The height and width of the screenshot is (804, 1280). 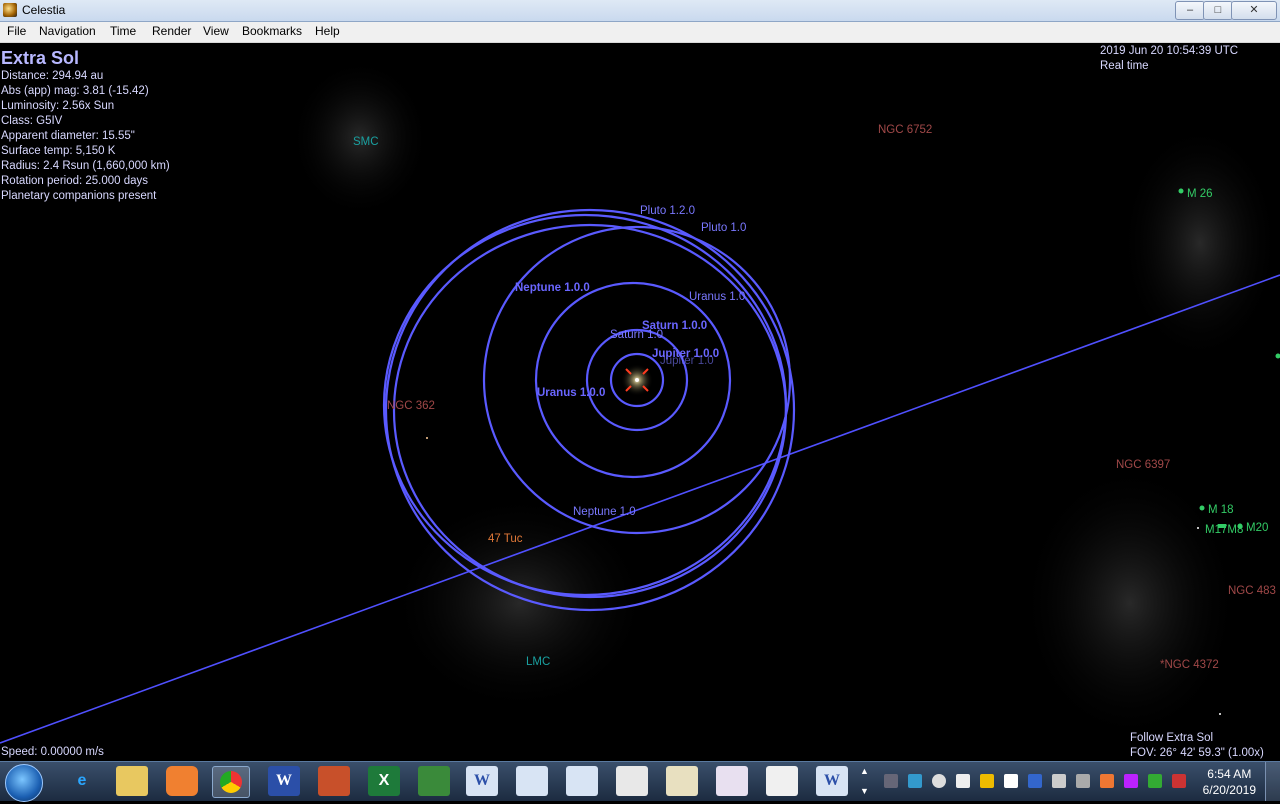 I want to click on close-button: ✕, so click(x=1254, y=10).